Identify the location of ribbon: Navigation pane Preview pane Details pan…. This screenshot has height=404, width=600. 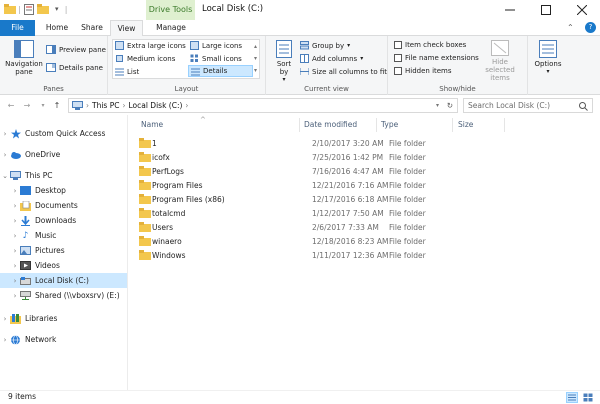
(300, 65).